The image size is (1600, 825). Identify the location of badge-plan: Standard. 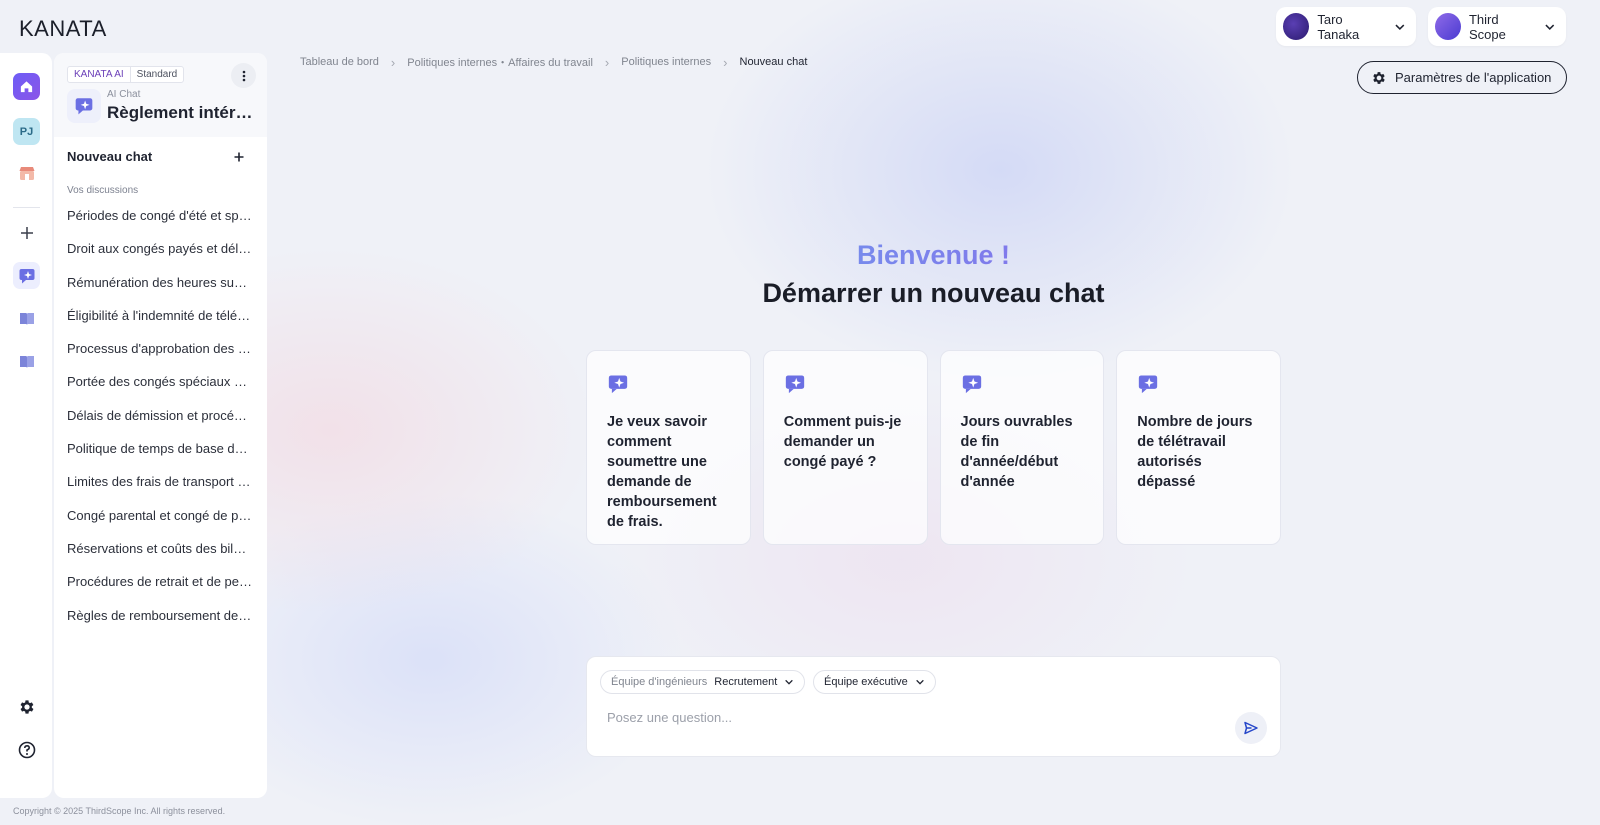
(157, 74).